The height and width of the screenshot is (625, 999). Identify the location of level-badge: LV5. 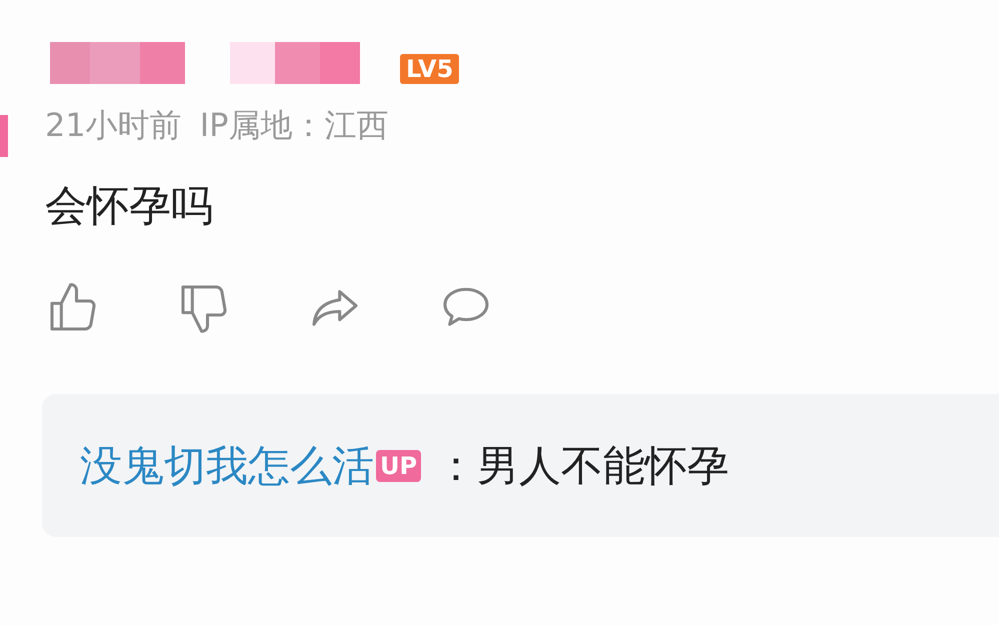
(430, 69).